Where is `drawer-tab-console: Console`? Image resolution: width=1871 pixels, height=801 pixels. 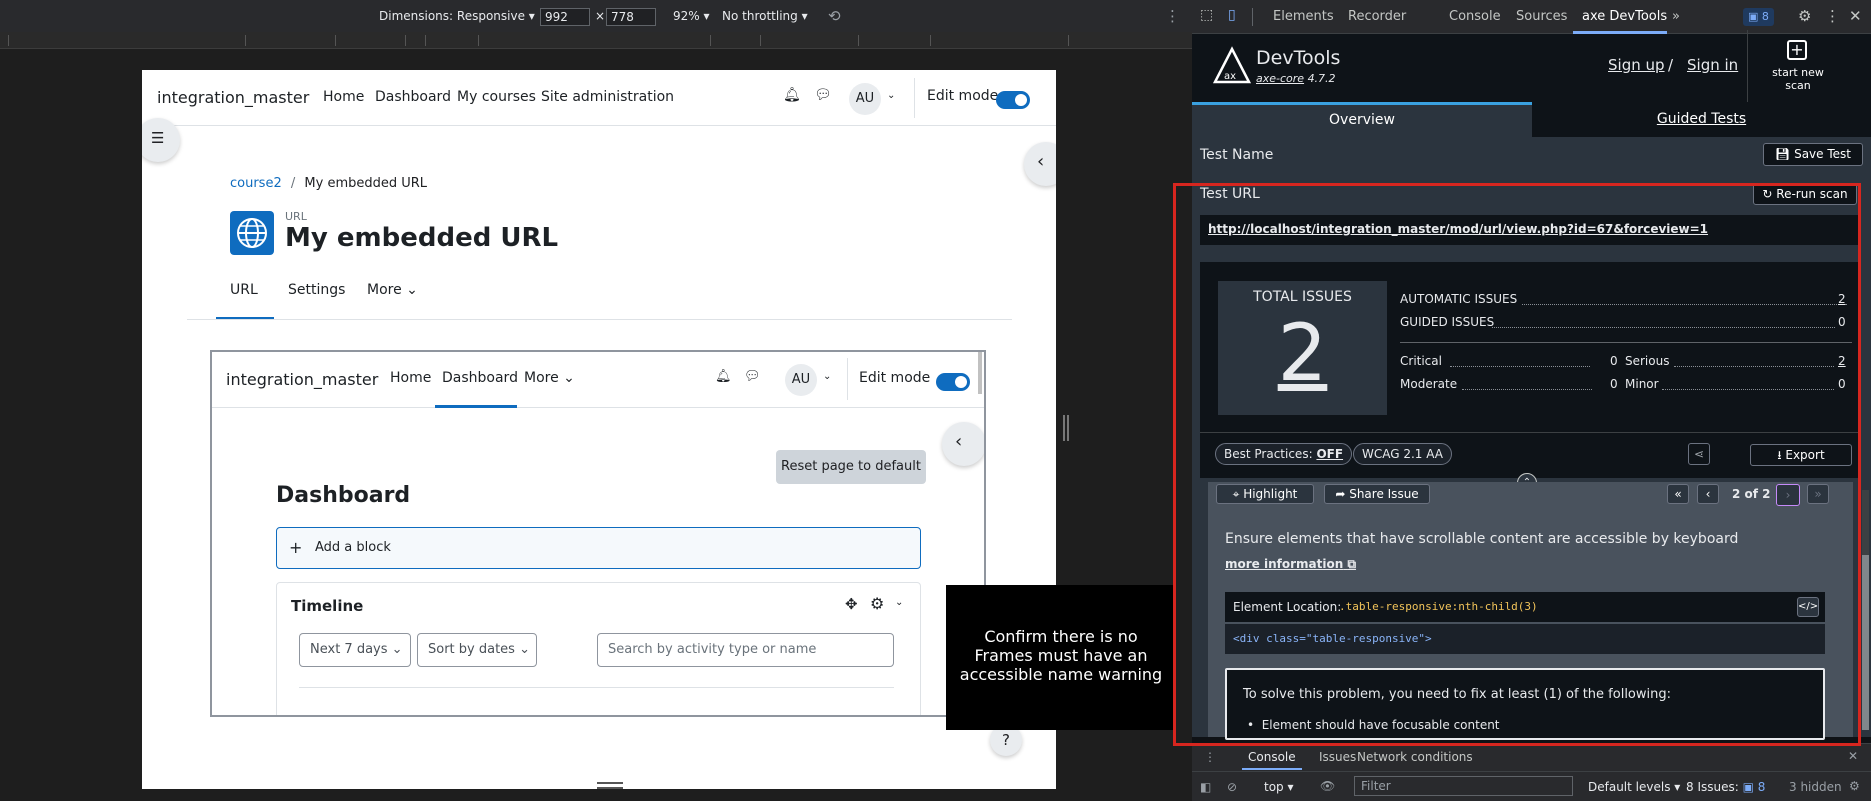 drawer-tab-console: Console is located at coordinates (1272, 757).